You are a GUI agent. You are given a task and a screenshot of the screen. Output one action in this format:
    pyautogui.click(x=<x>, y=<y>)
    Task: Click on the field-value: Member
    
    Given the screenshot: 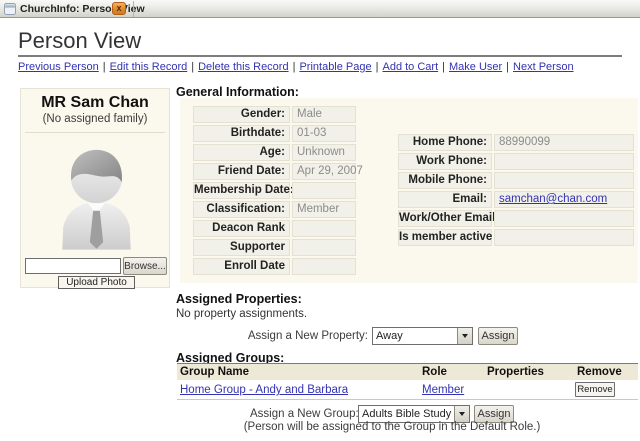 What is the action you would take?
    pyautogui.click(x=324, y=209)
    